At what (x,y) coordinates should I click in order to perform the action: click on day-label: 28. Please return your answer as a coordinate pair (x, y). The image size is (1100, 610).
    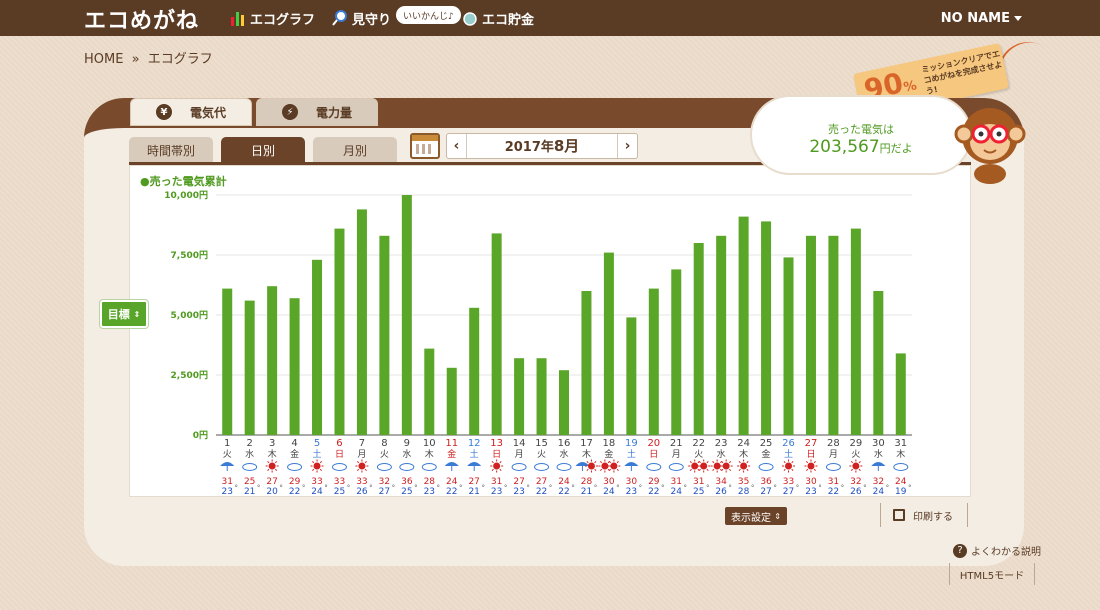
    Looking at the image, I should click on (833, 443).